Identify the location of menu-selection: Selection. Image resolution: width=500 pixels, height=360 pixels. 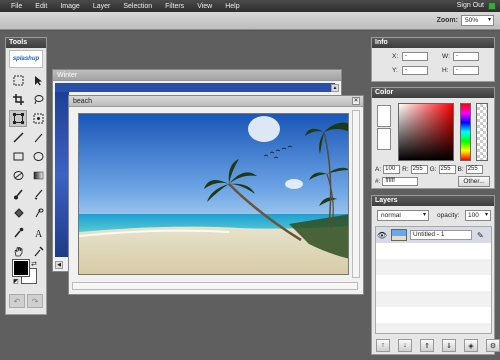
(132, 6).